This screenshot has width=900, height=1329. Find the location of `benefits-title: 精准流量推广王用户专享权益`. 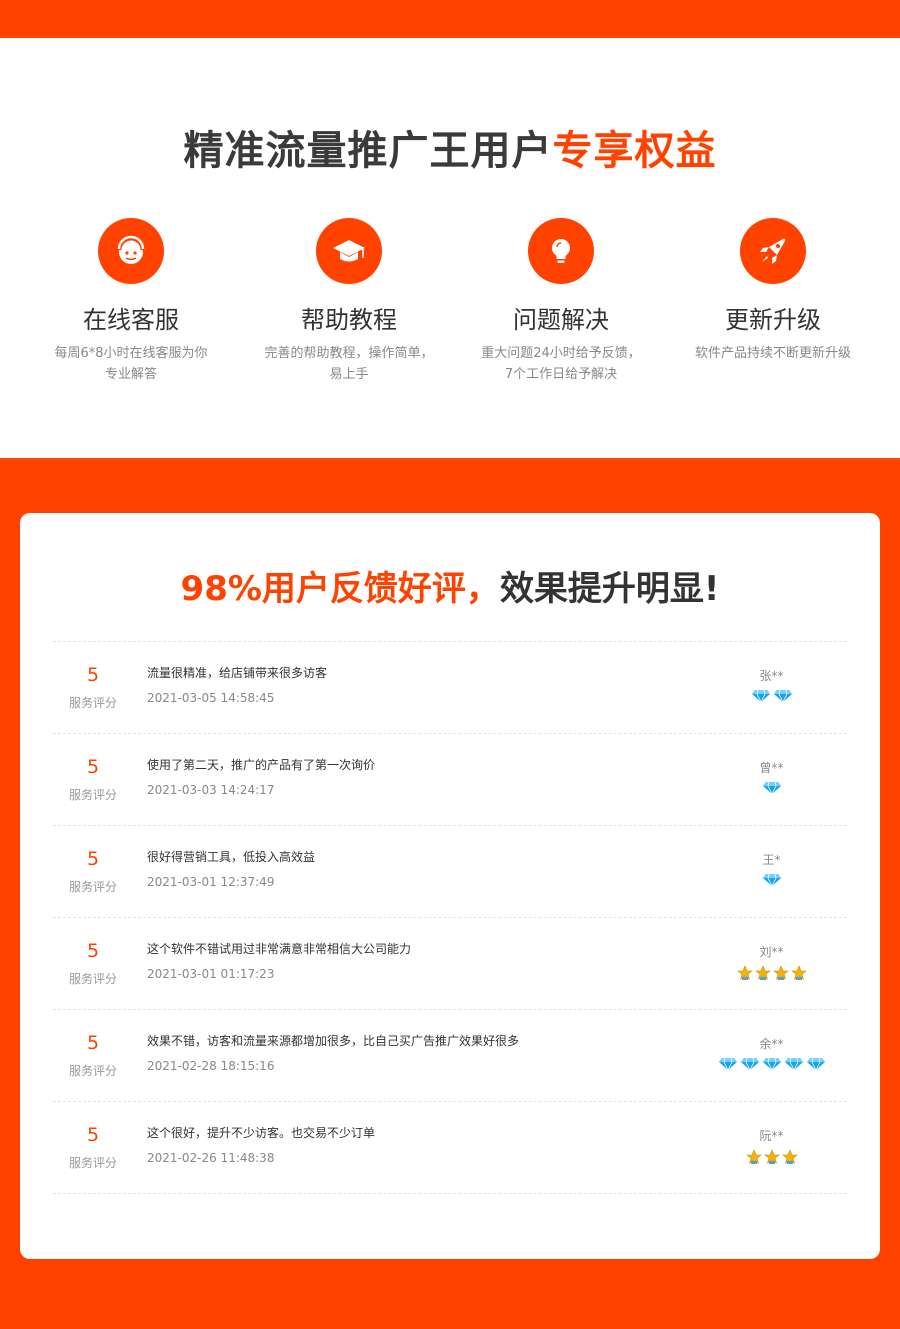

benefits-title: 精准流量推广王用户专享权益 is located at coordinates (450, 147).